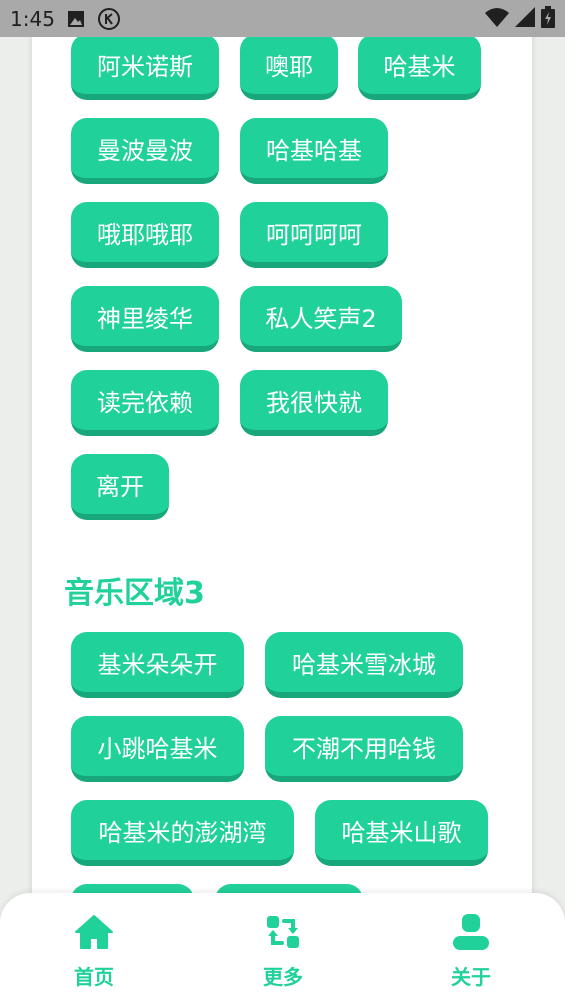 This screenshot has width=565, height=1004. What do you see at coordinates (314, 151) in the screenshot?
I see `sound-button: 哈基哈基` at bounding box center [314, 151].